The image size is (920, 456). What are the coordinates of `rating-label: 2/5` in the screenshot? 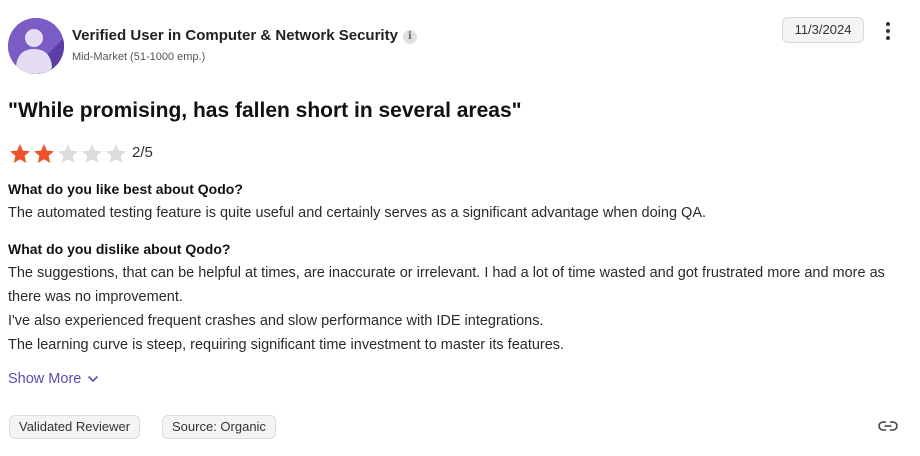 It's located at (142, 152).